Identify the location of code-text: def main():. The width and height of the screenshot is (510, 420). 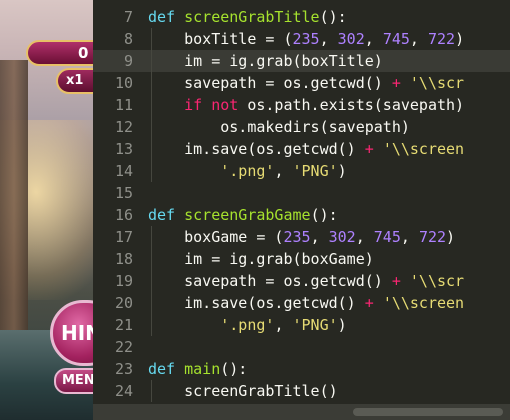
(197, 369).